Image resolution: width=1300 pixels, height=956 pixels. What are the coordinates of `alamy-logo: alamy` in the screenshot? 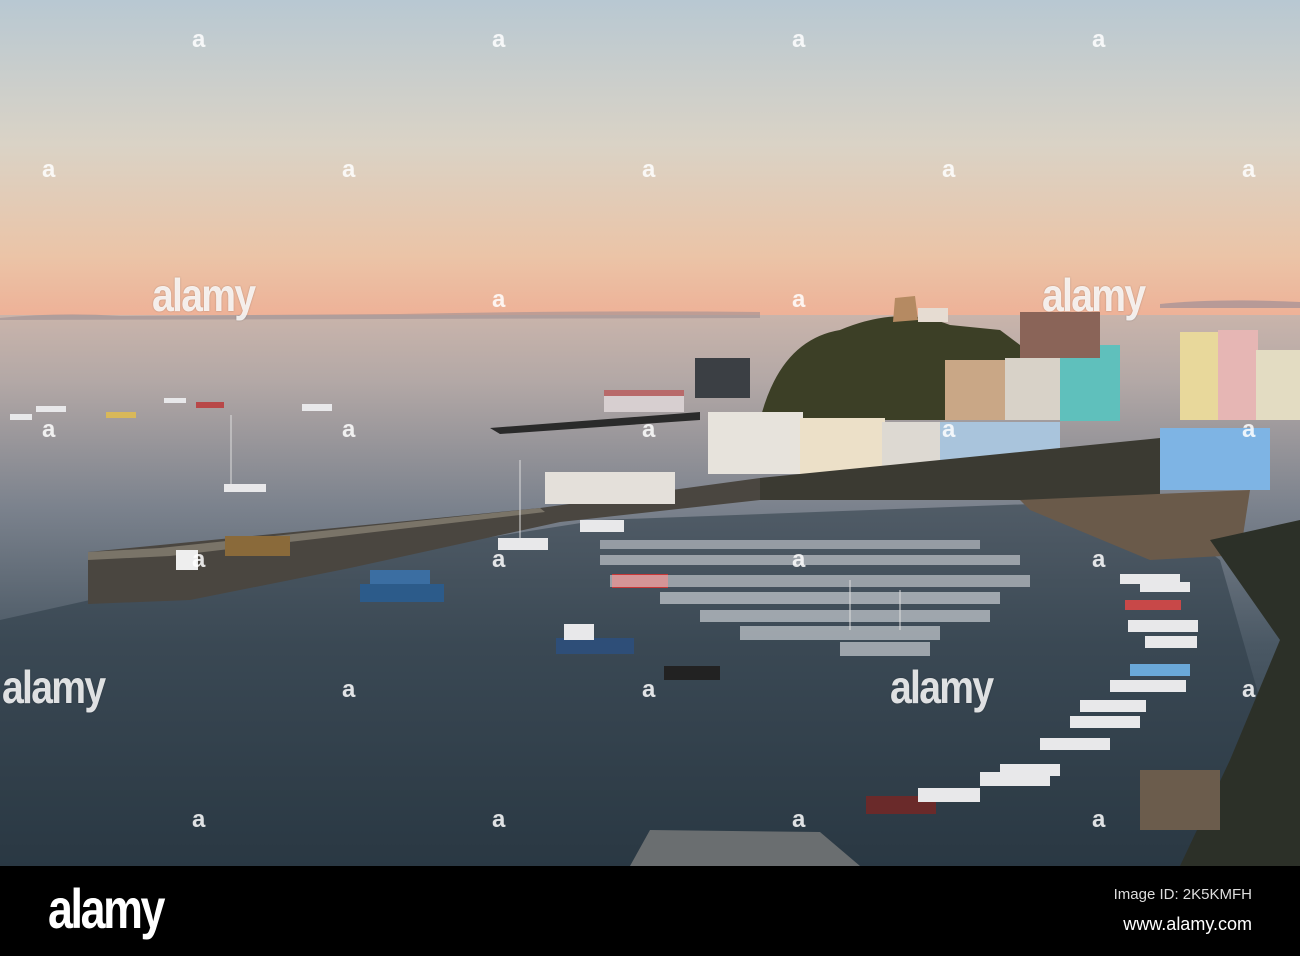 It's located at (106, 908).